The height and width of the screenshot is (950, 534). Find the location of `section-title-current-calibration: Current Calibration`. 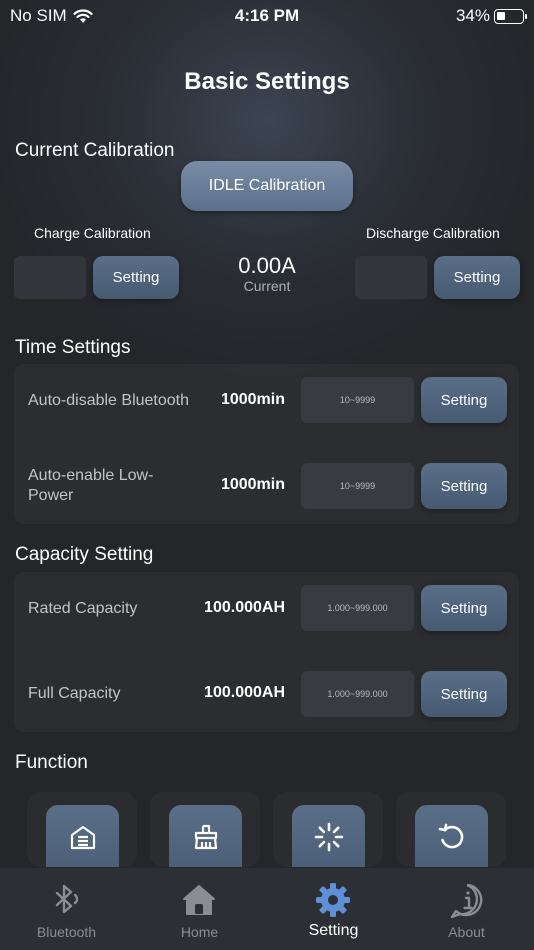

section-title-current-calibration: Current Calibration is located at coordinates (95, 150).